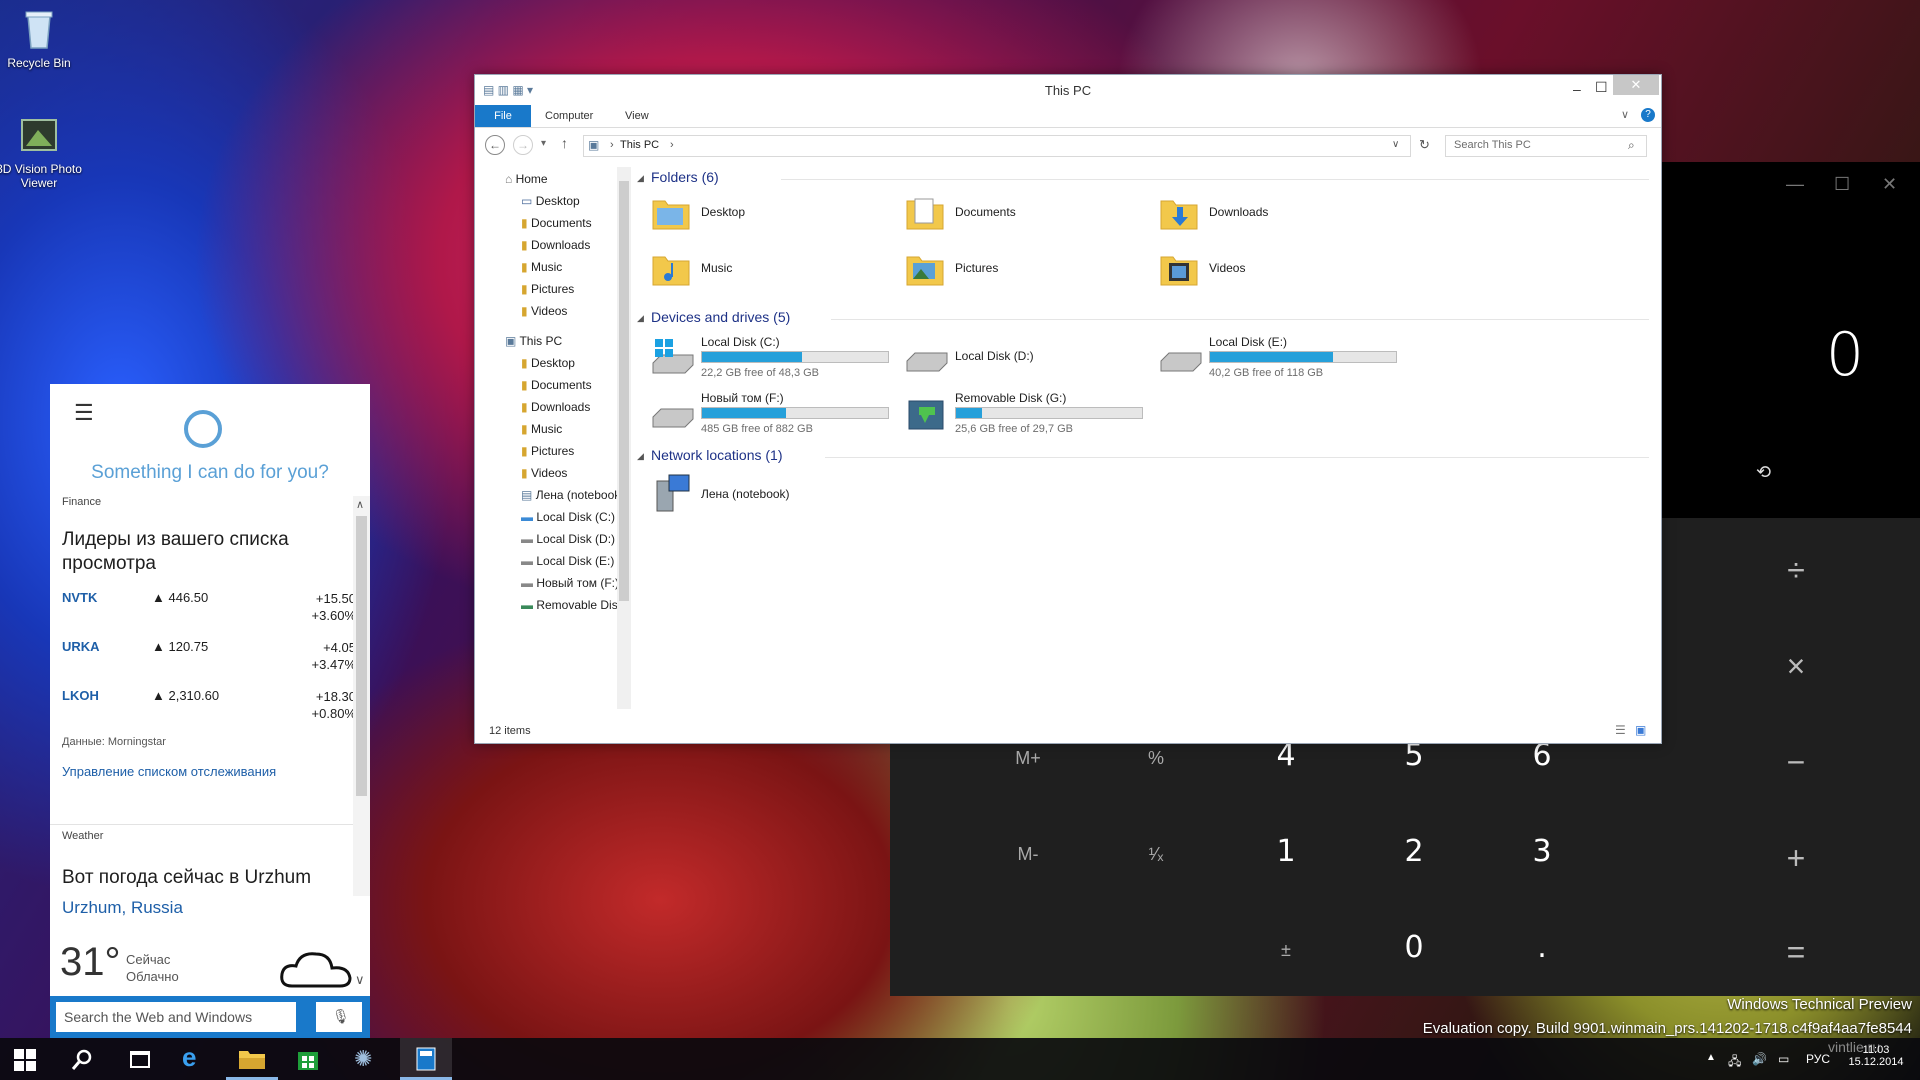  I want to click on nav-item-pc: ▮ Music, so click(541, 429).